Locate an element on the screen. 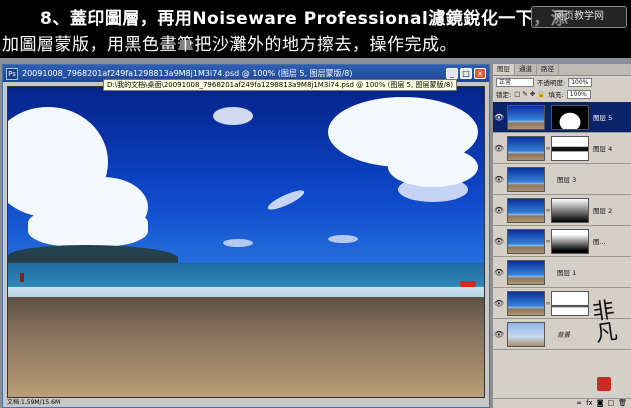 The image size is (631, 408). maximize-button: □ is located at coordinates (466, 73).